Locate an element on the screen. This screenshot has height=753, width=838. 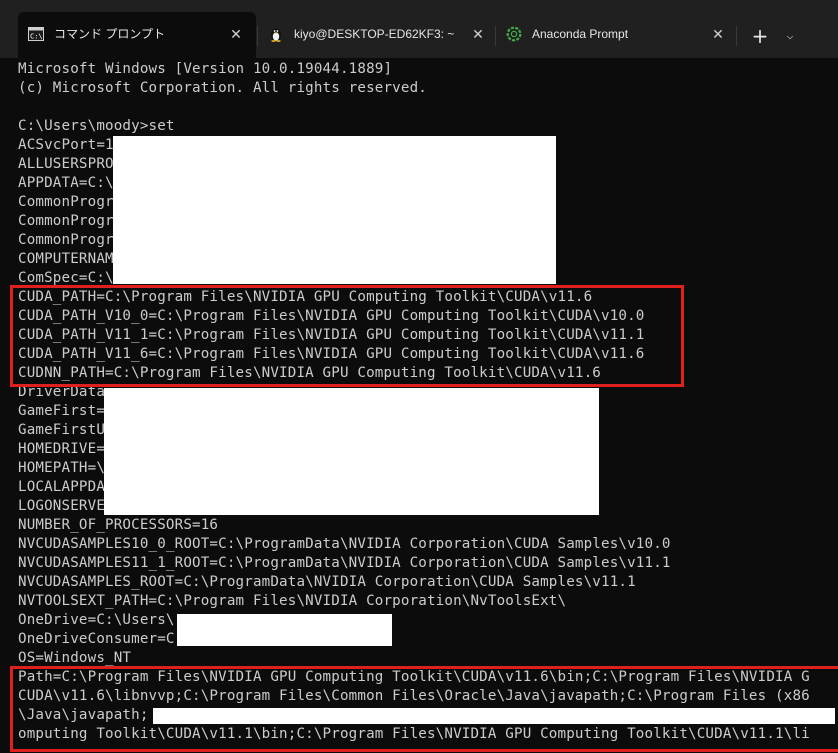
console-line: ALLUSERSPRO is located at coordinates (66, 164).